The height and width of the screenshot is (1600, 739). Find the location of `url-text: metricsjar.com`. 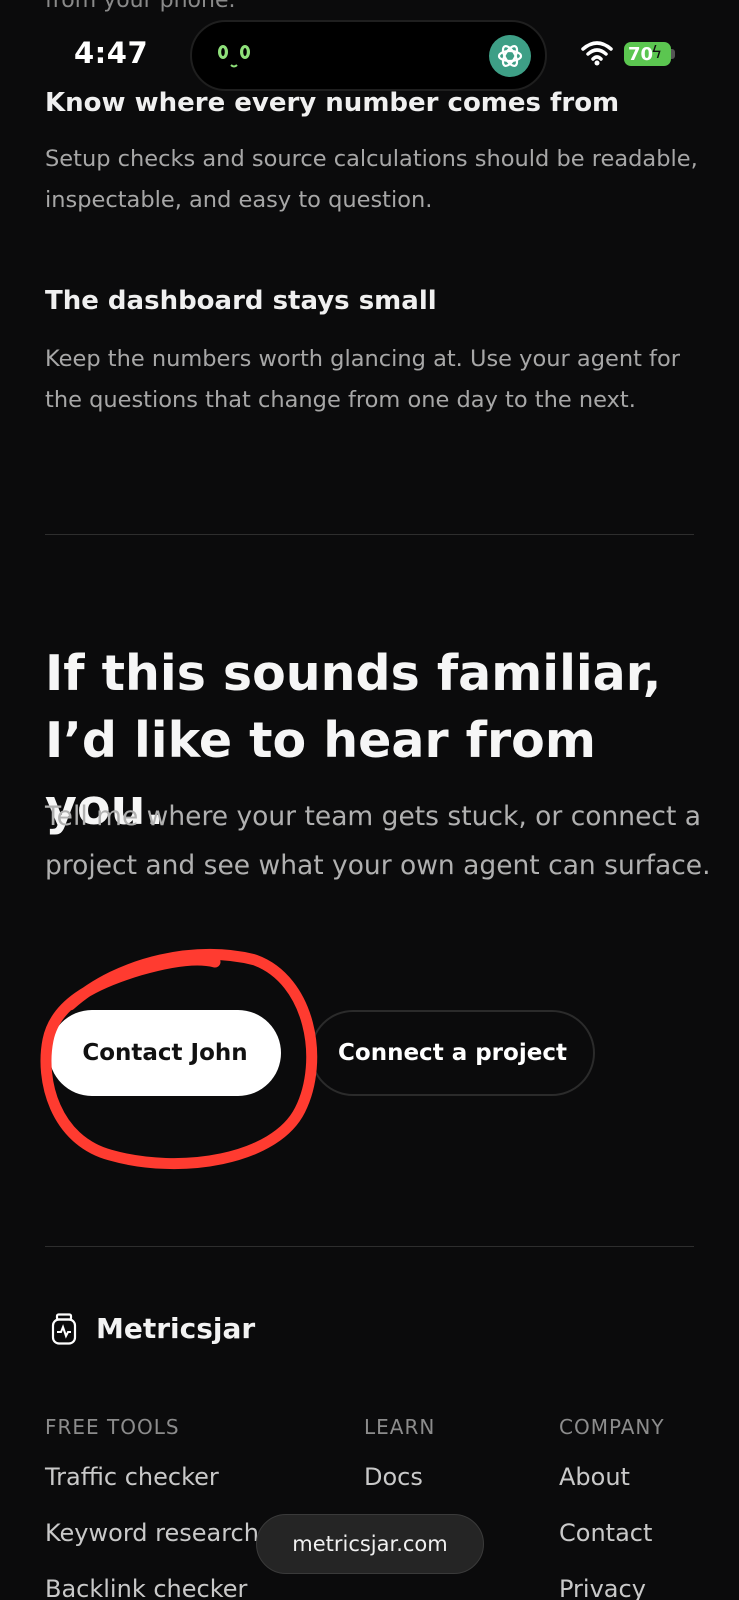

url-text: metricsjar.com is located at coordinates (370, 1544).